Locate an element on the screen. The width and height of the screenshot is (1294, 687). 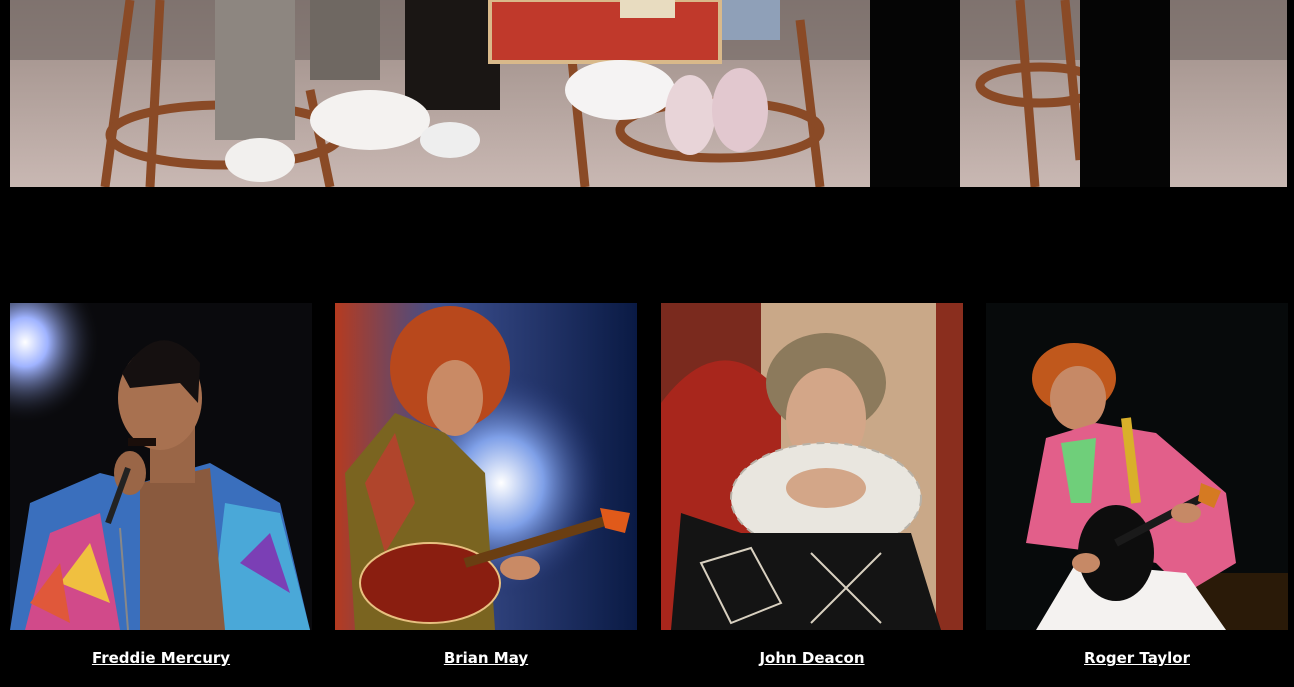
member-card-freddie-mercury: Freddie Mercury is located at coordinates (161, 485).